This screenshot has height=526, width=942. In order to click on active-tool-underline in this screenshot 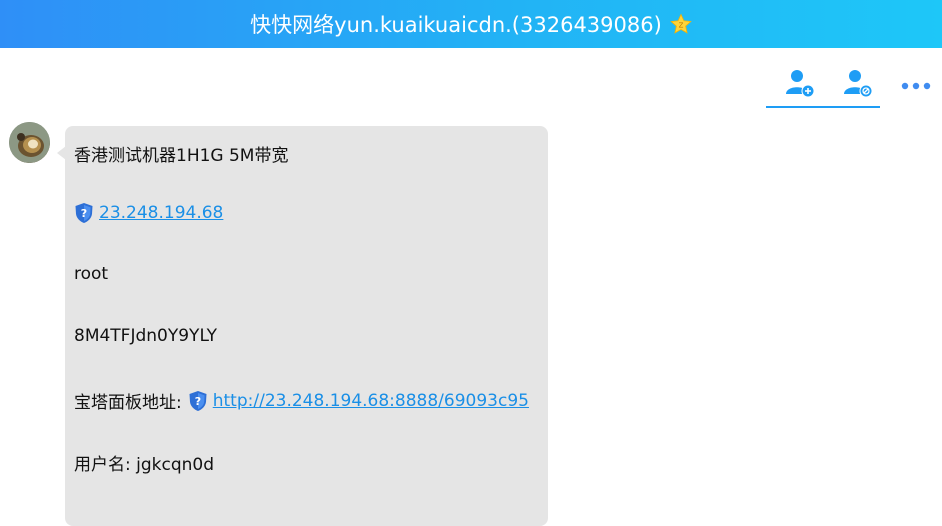, I will do `click(823, 107)`.